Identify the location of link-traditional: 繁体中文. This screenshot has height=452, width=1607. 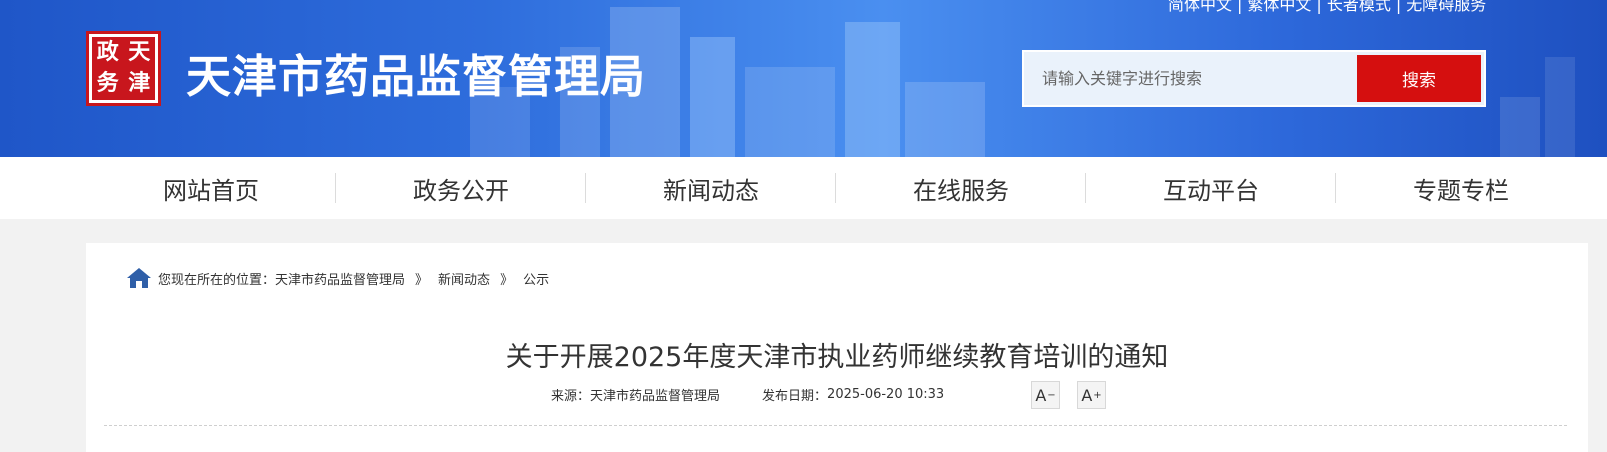
(1279, 7).